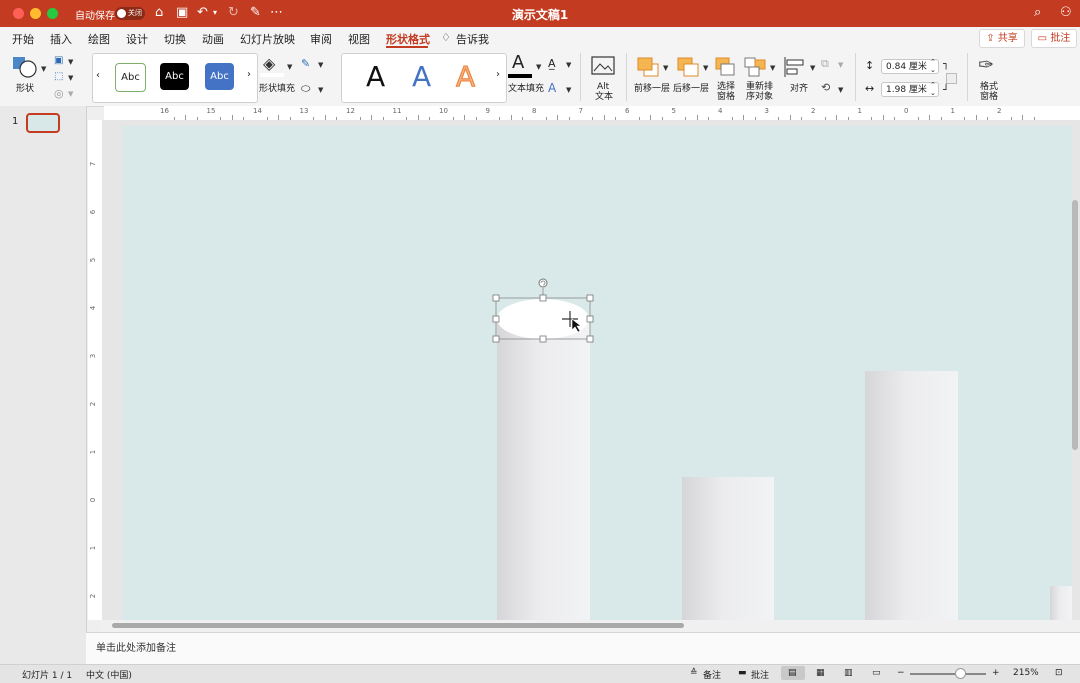 The height and width of the screenshot is (683, 1080). I want to click on text-outline-dropdown-icon: ▼, so click(568, 65).